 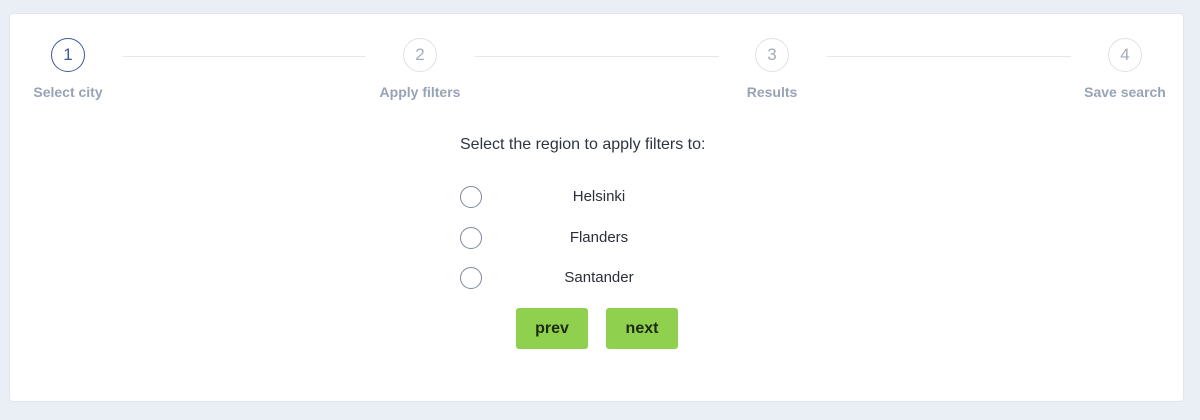 I want to click on region-prompt: Select the region to apply filters to:, so click(x=583, y=144).